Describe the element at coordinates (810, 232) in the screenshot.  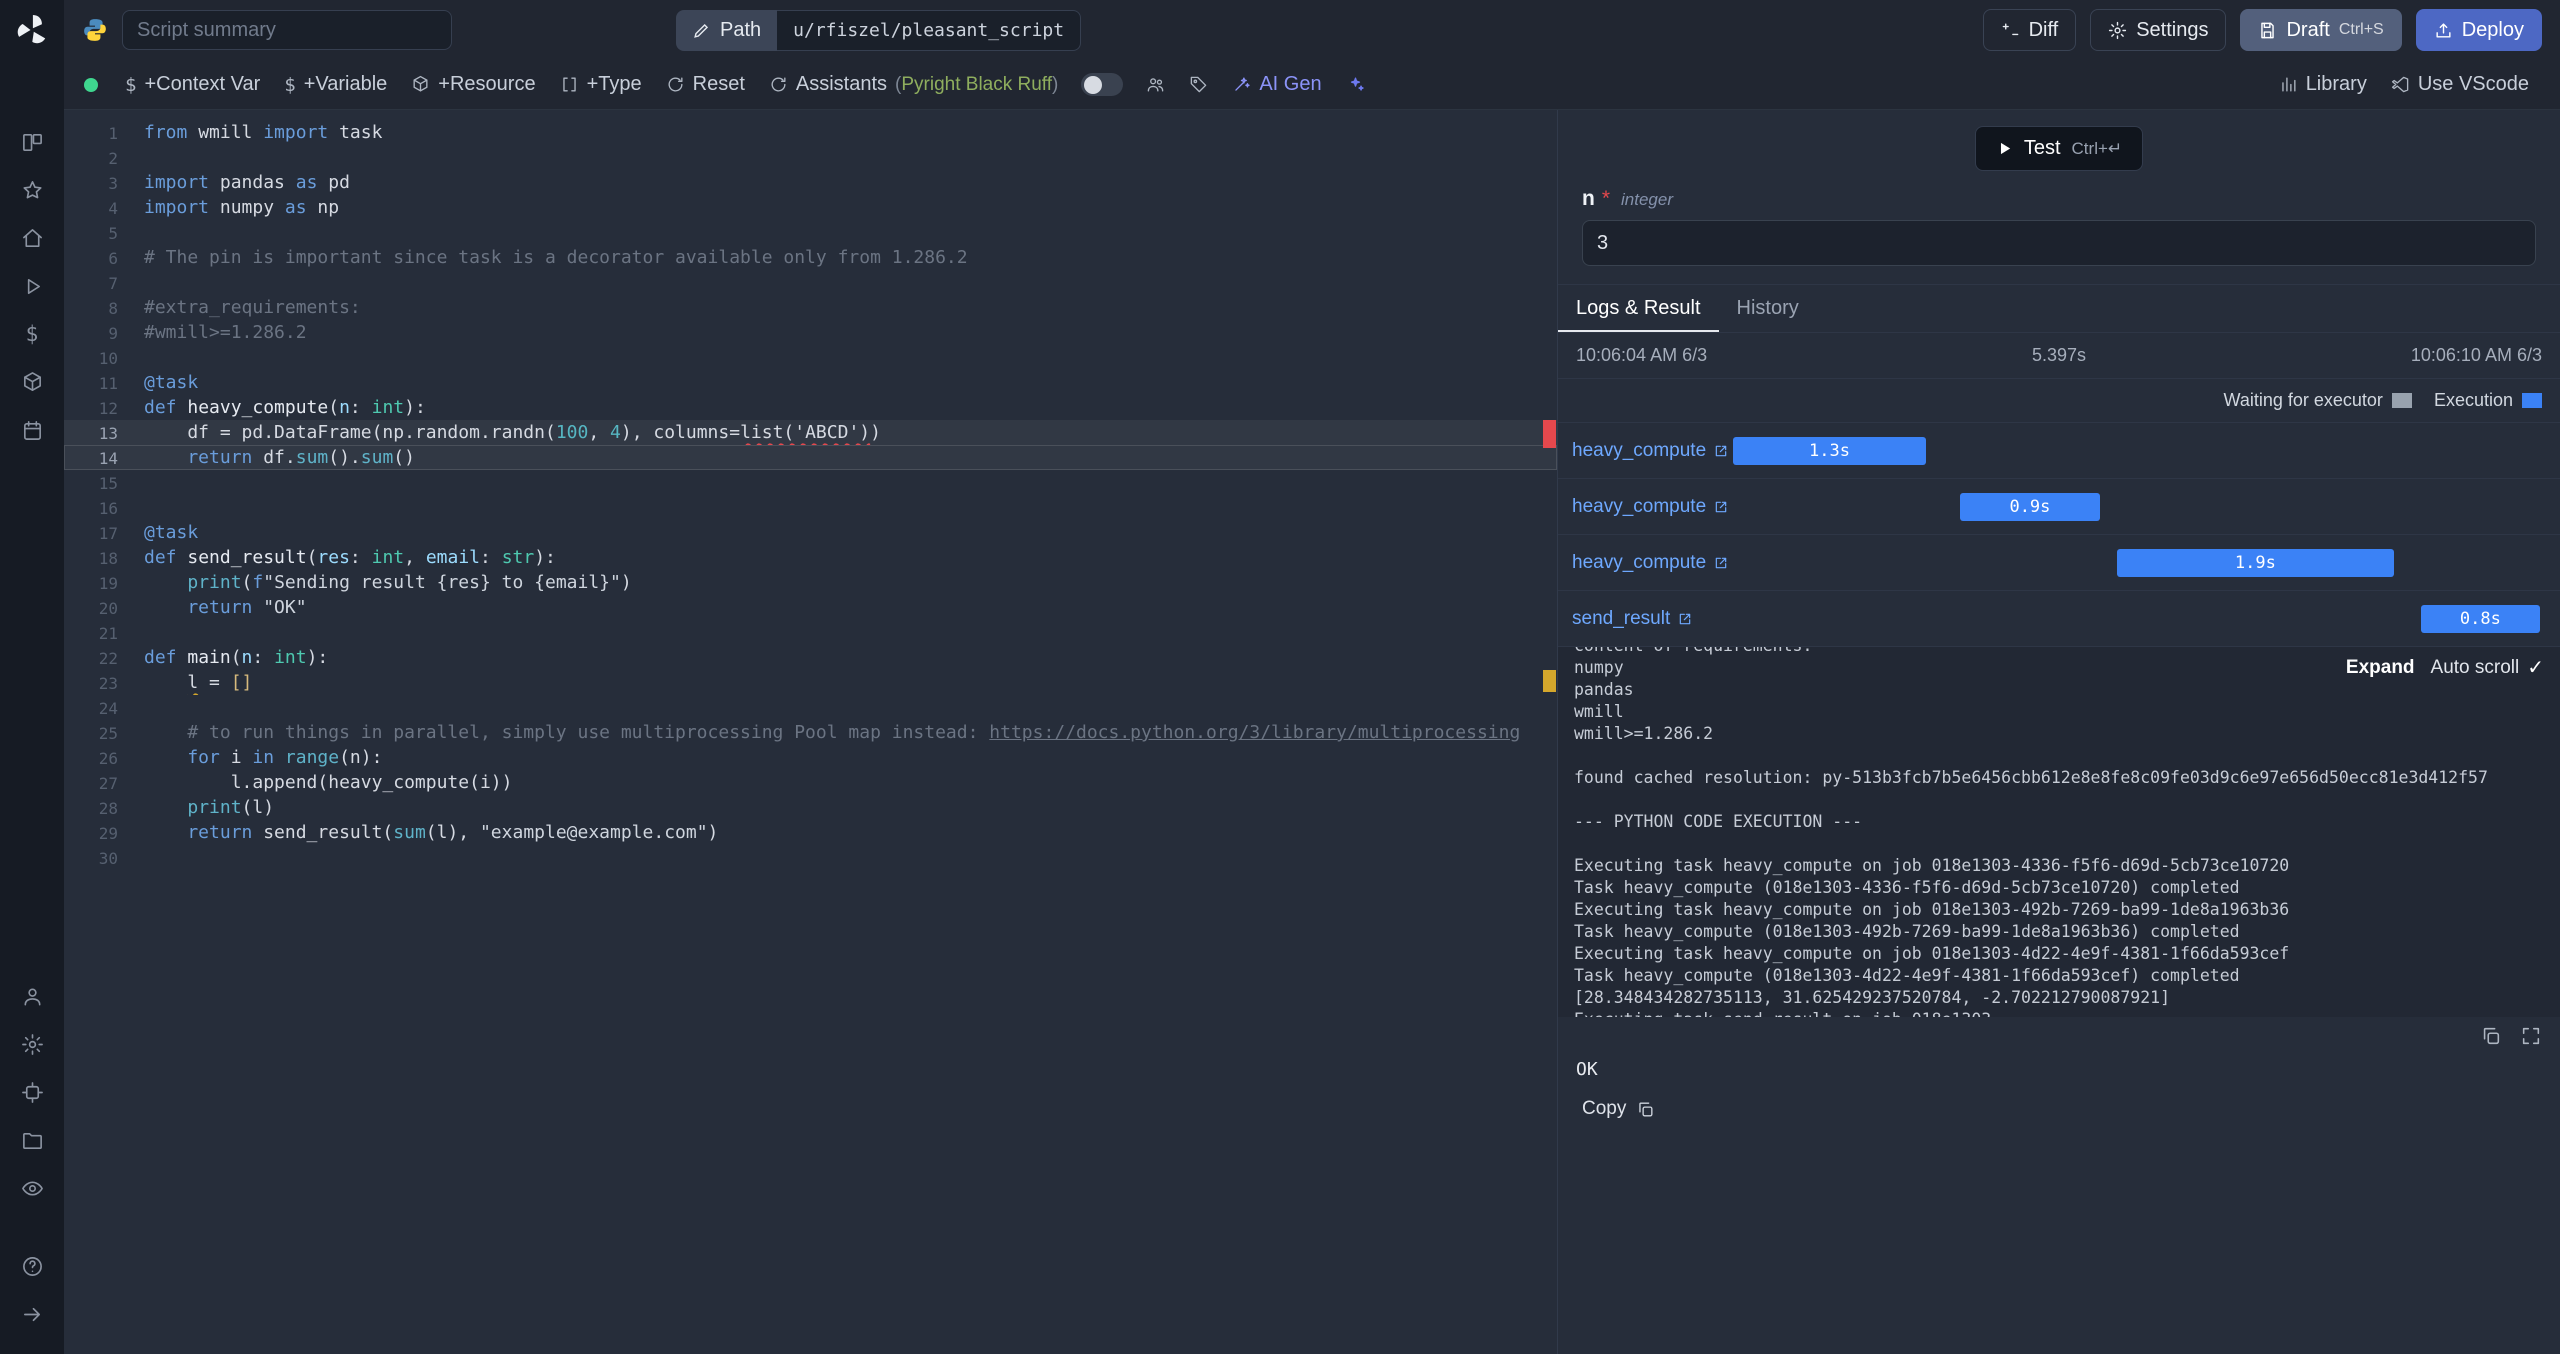
I see `code-line: 5` at that location.